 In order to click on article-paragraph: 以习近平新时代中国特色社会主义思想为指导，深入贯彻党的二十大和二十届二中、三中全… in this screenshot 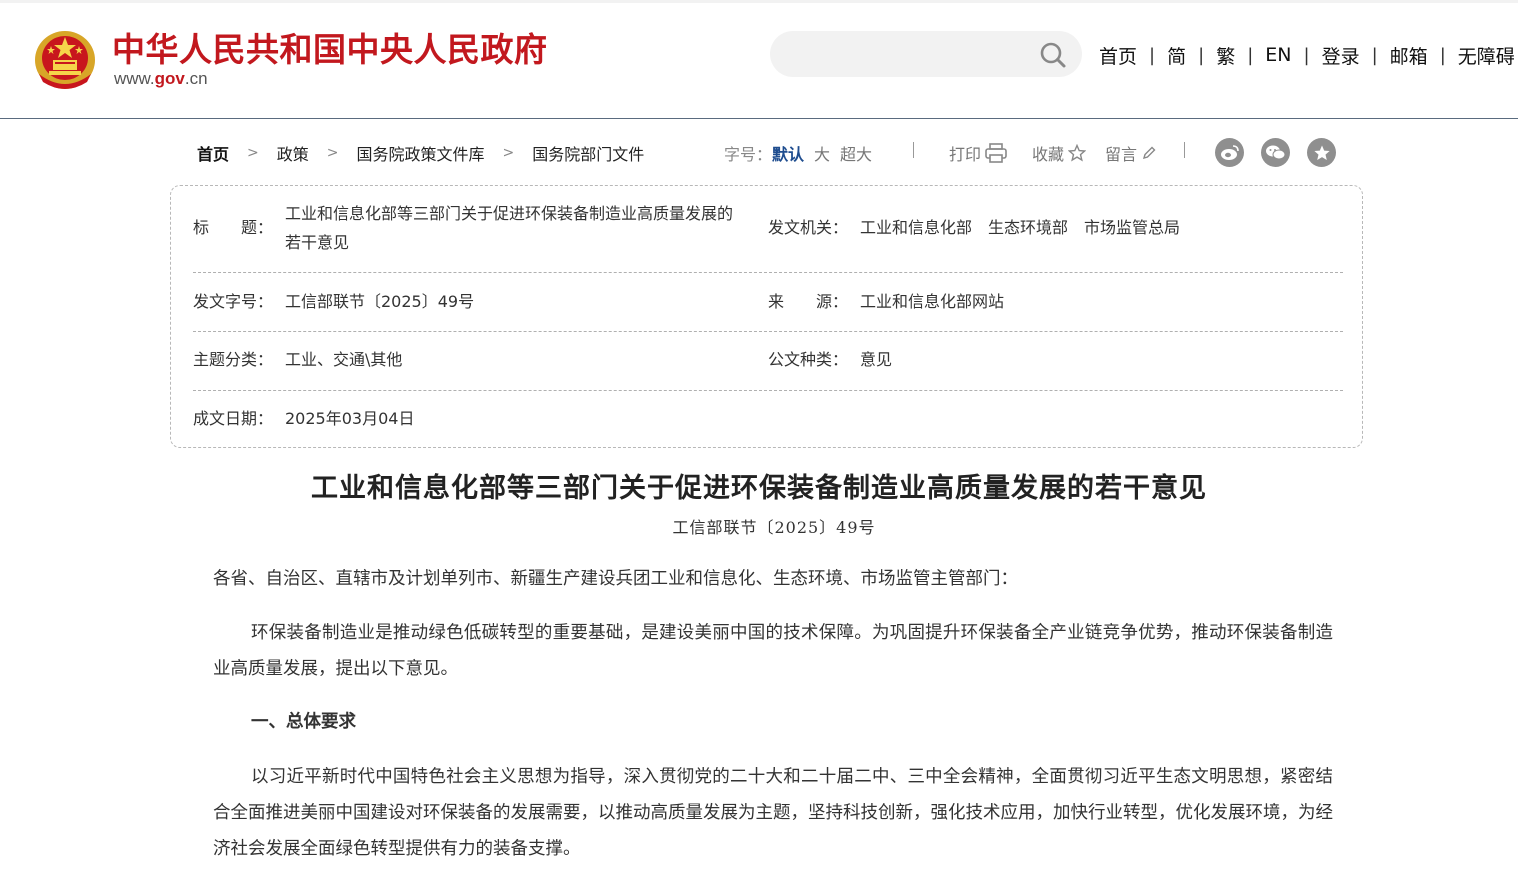, I will do `click(773, 813)`.